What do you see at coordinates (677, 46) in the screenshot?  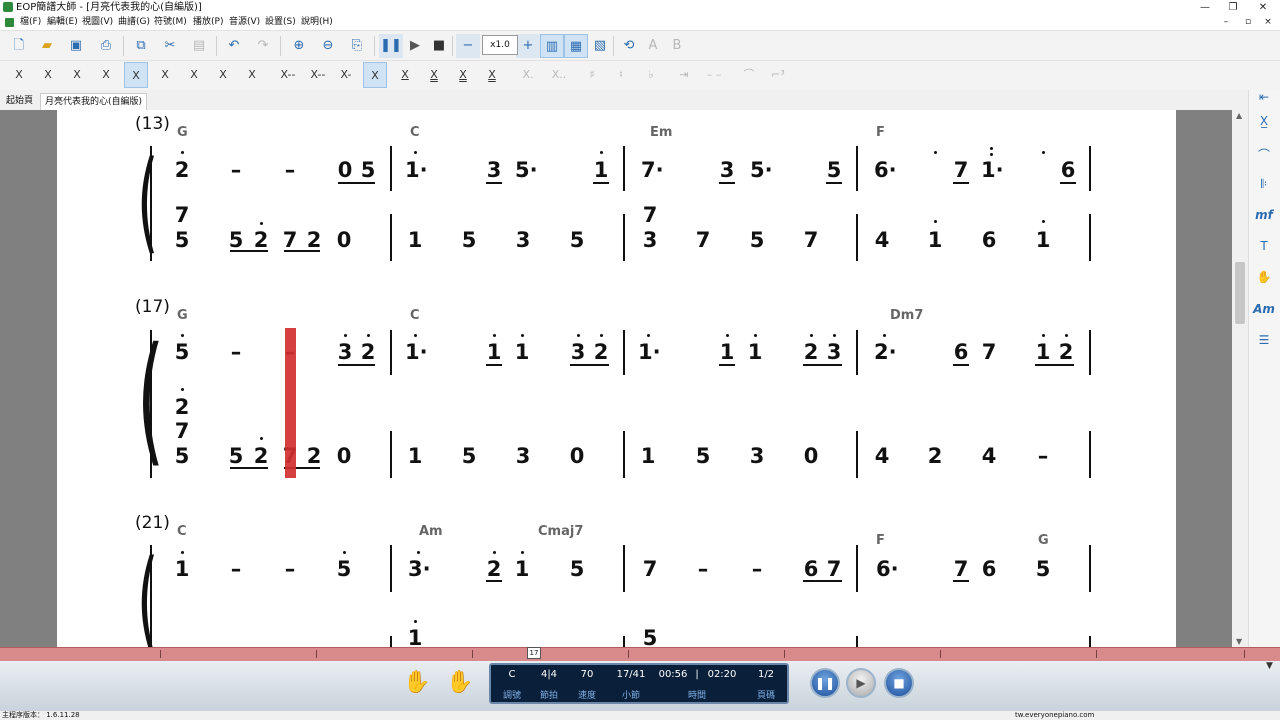 I see `section-b-icon: B` at bounding box center [677, 46].